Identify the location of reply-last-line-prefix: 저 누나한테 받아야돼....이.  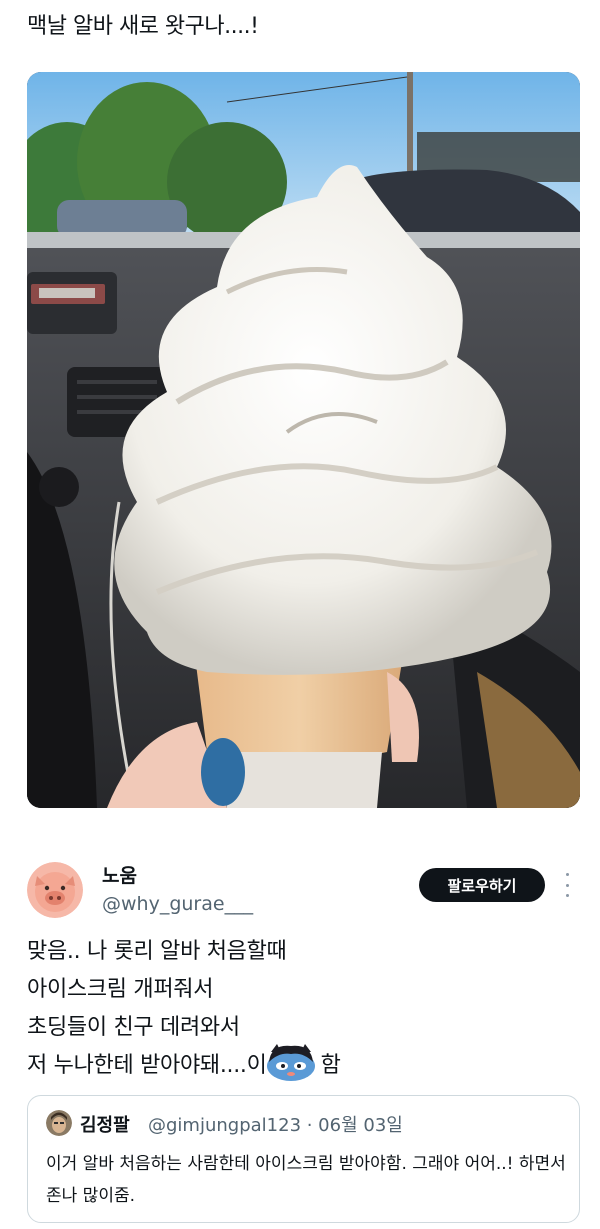
(147, 1065).